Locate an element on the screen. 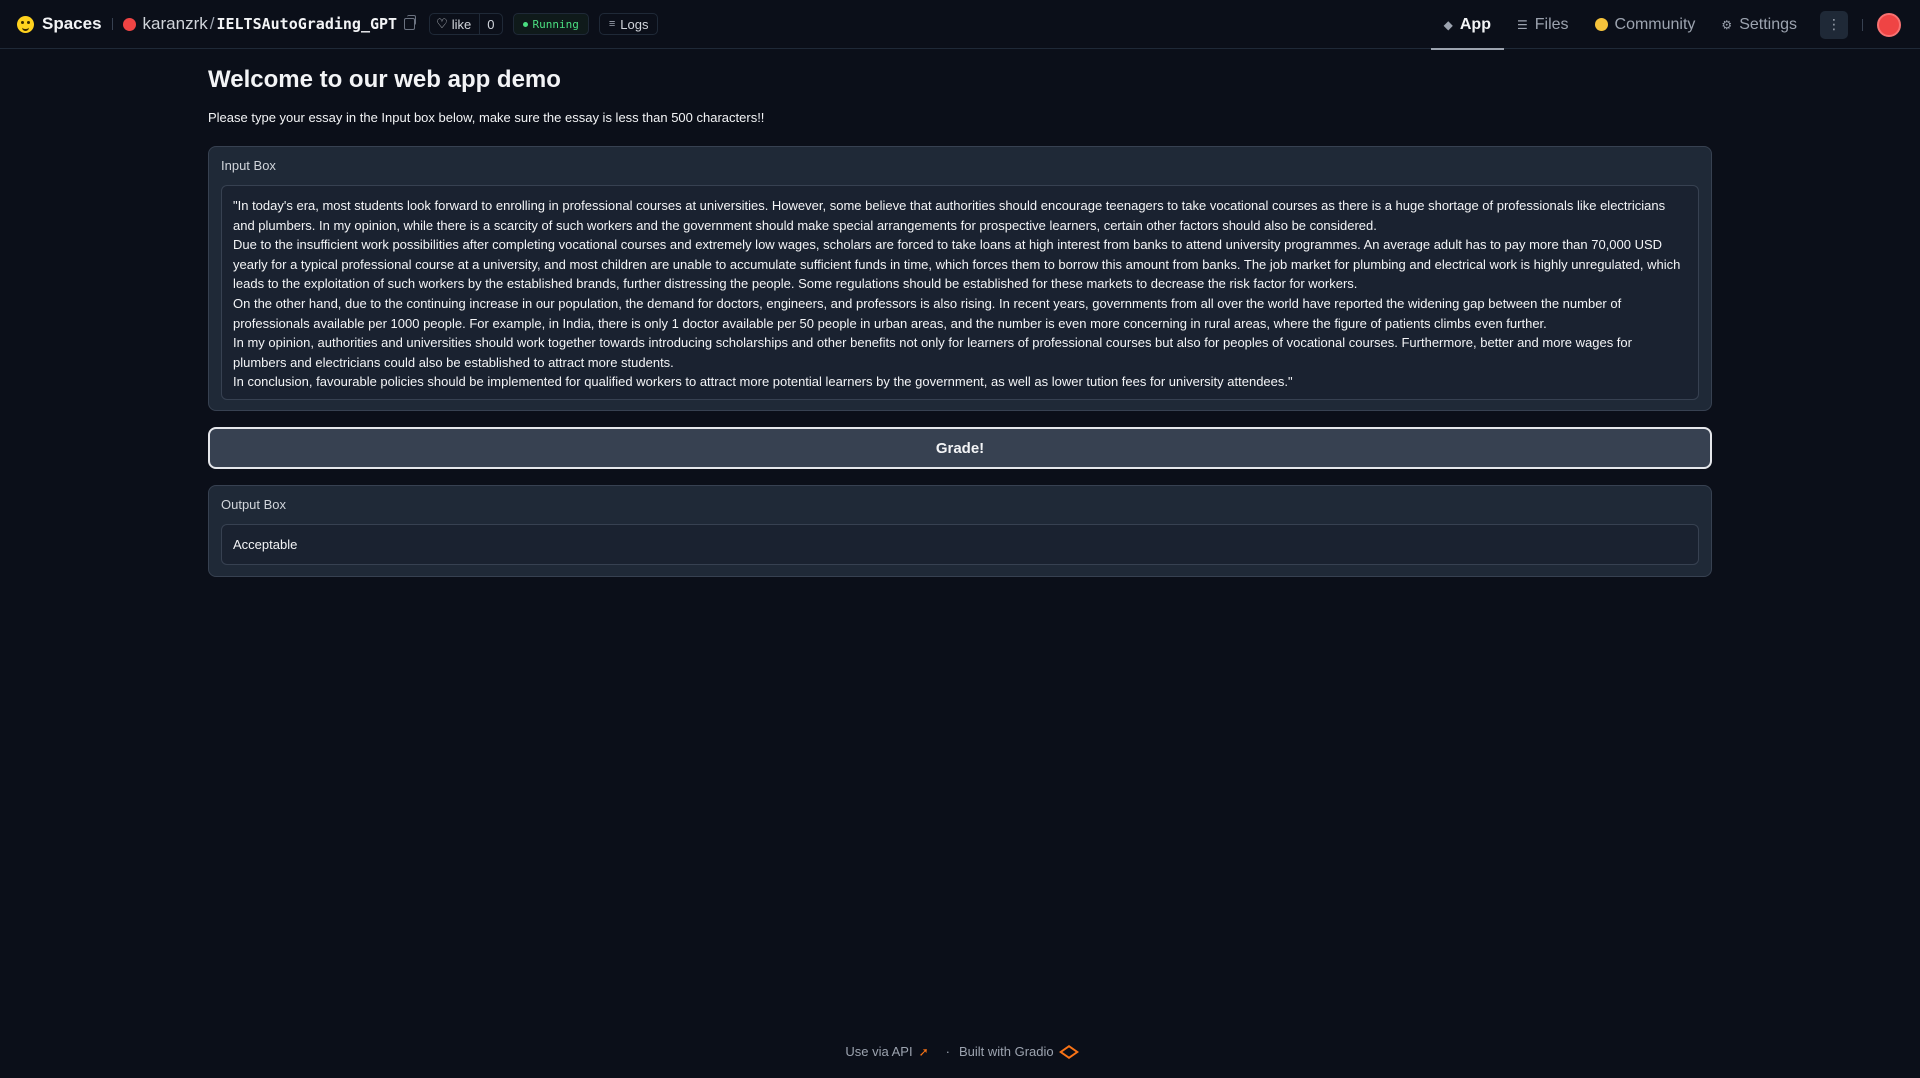 The image size is (1920, 1078). community-icon is located at coordinates (1601, 24).